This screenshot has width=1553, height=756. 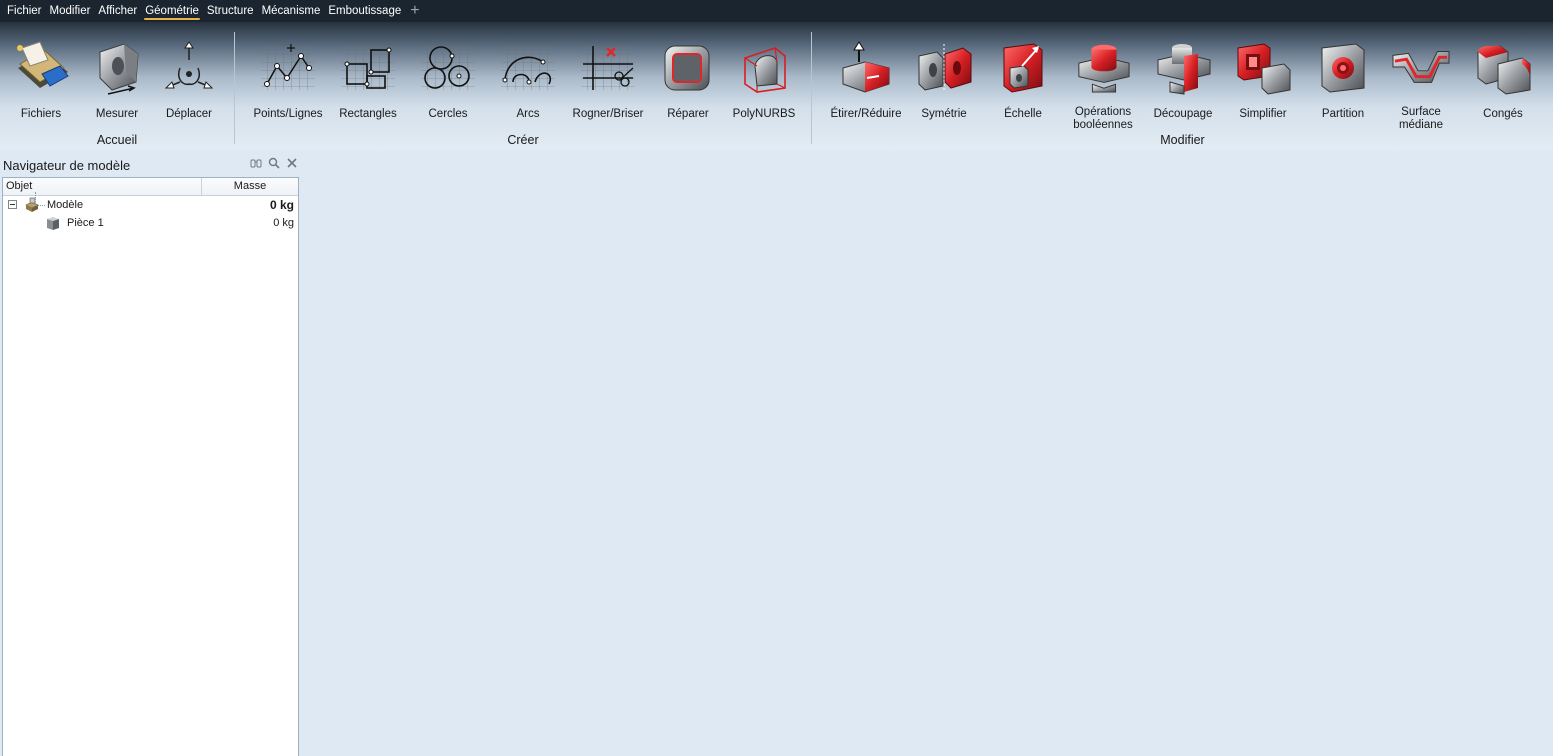 What do you see at coordinates (866, 67) in the screenshot?
I see `push-pull-icon` at bounding box center [866, 67].